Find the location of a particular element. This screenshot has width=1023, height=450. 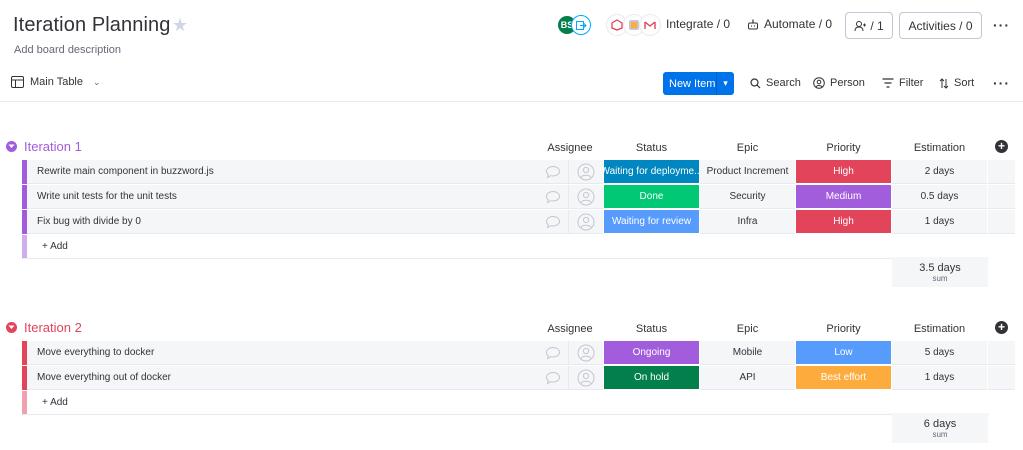

estimation-cell: 0.5 days is located at coordinates (939, 197).